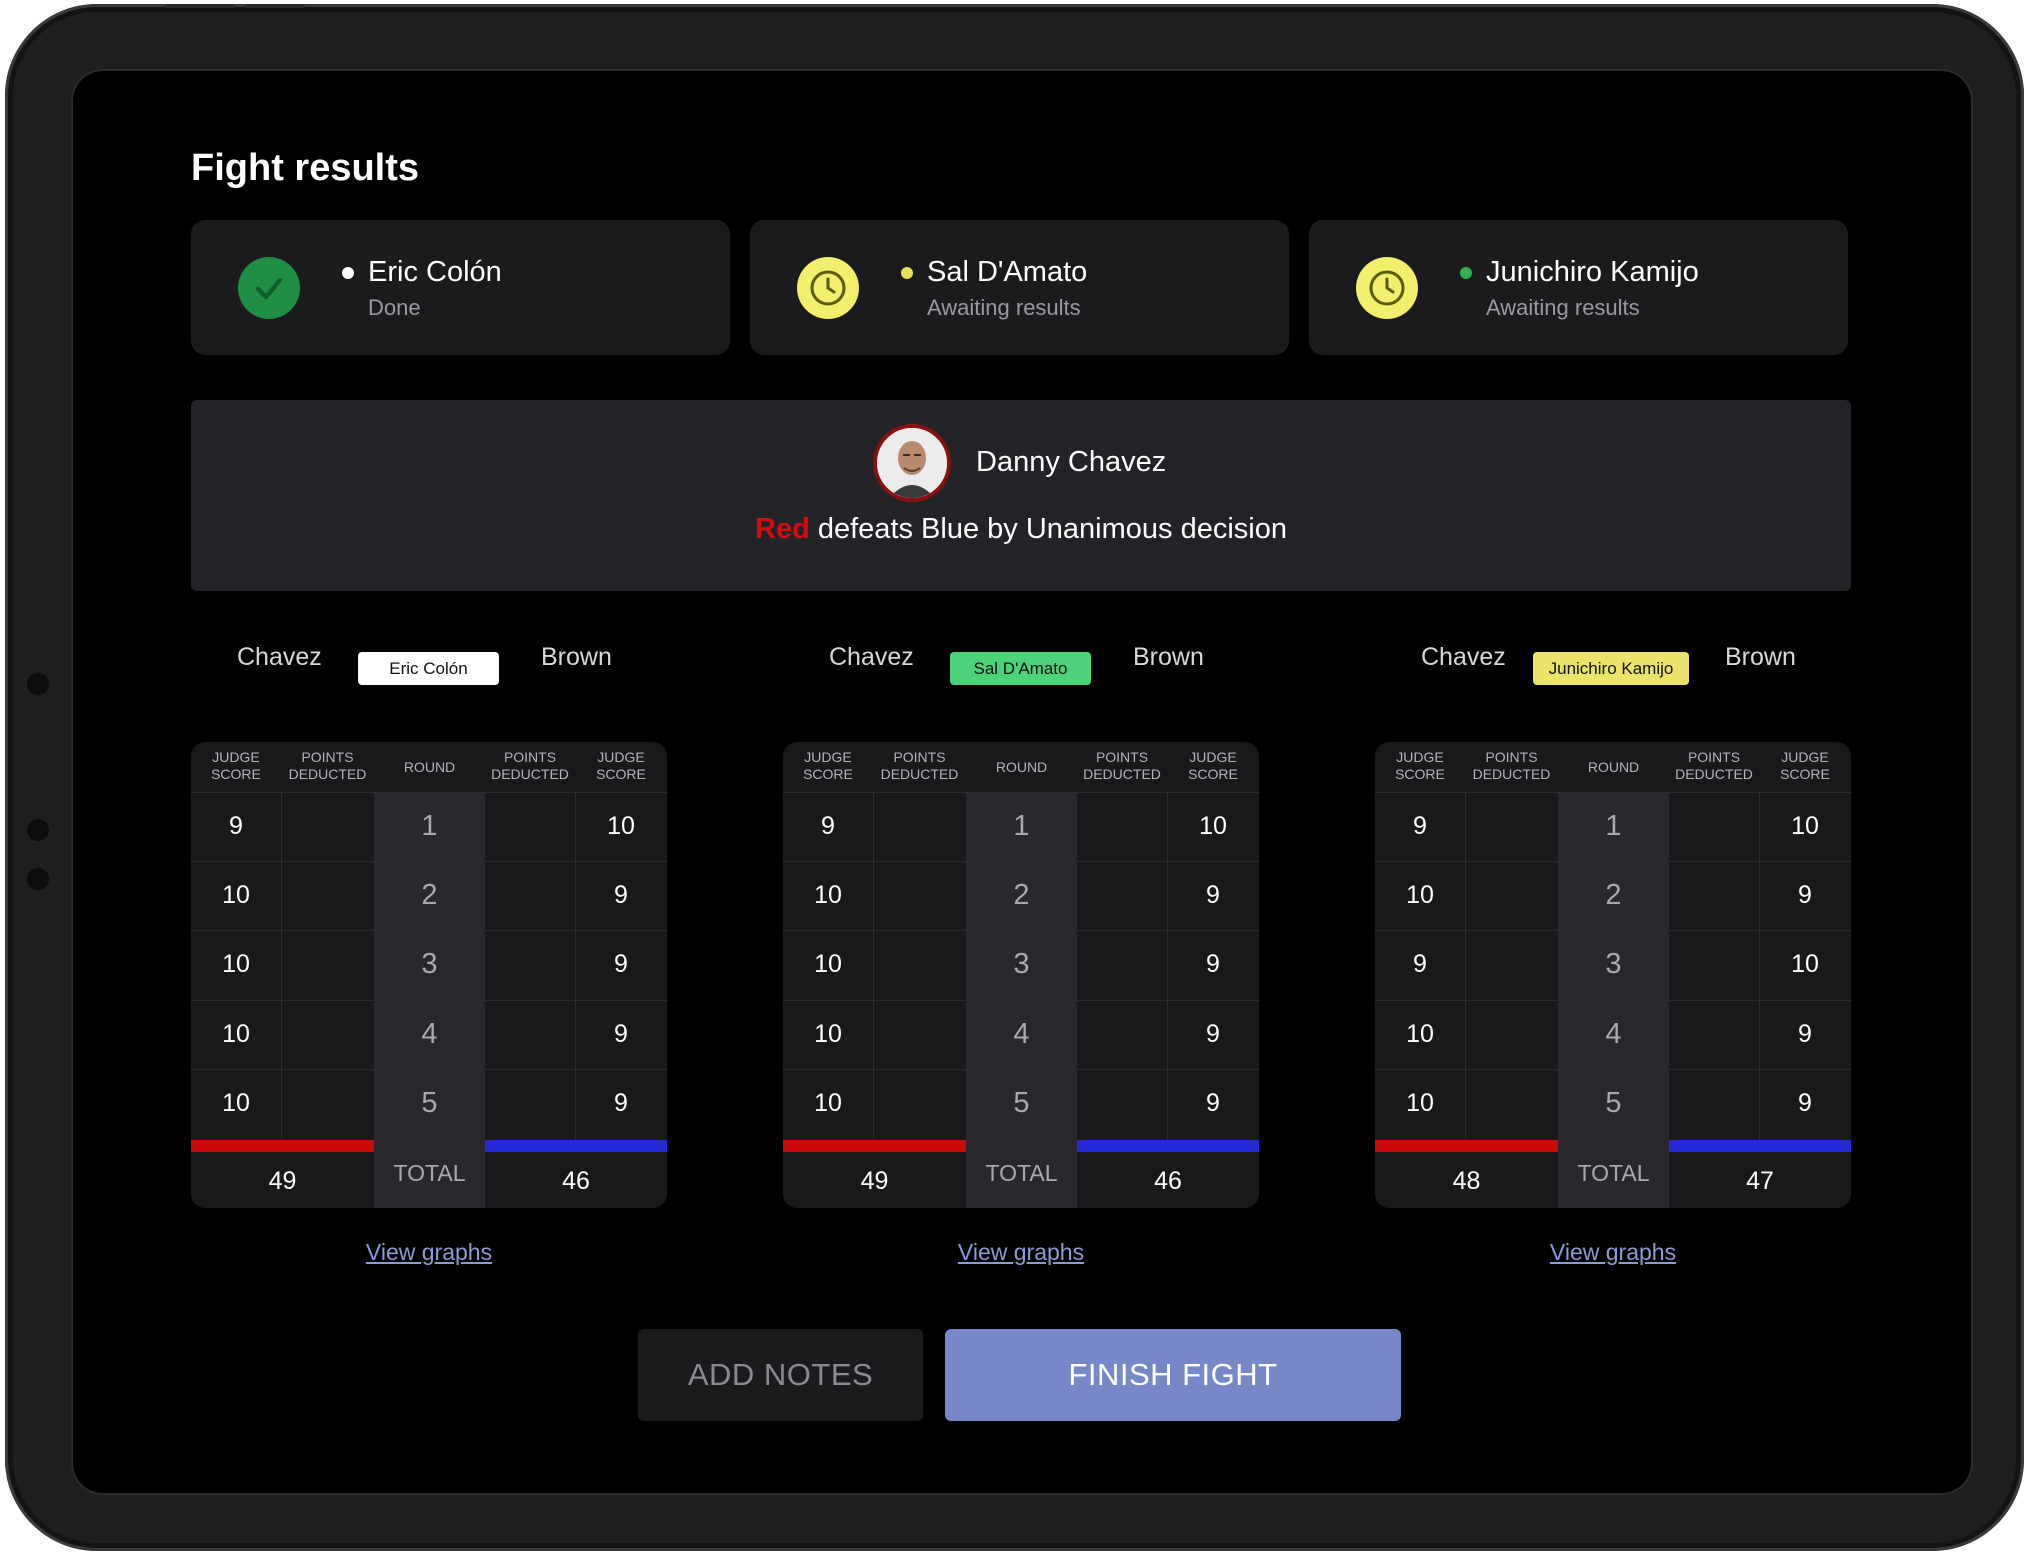 The height and width of the screenshot is (1555, 2029). I want to click on top-button, so click(200, 6).